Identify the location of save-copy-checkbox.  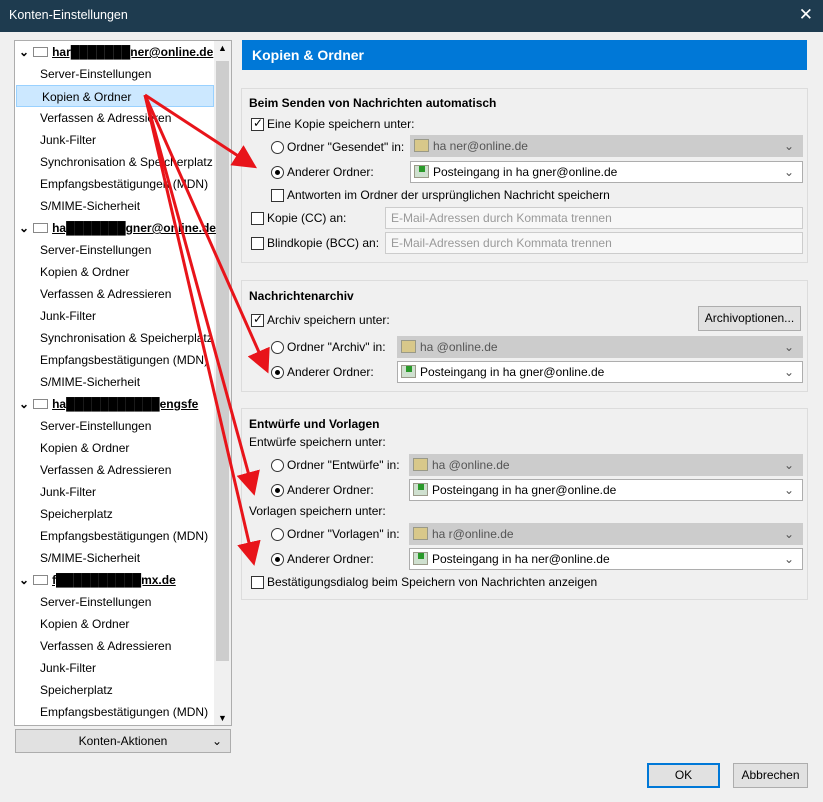
(257, 123).